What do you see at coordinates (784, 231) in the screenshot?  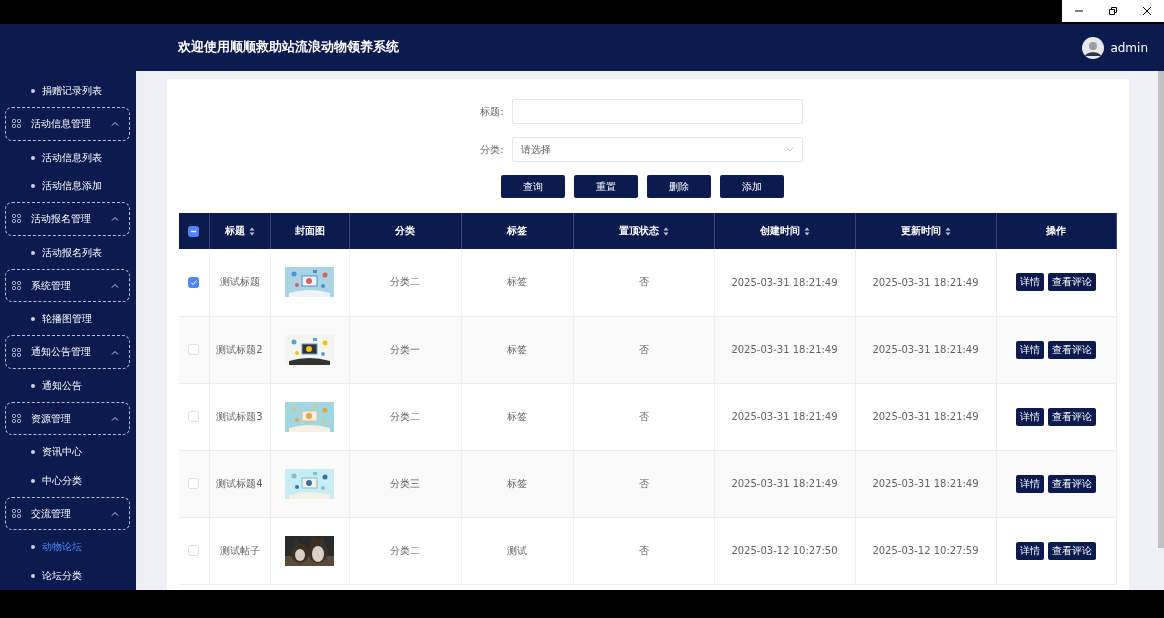 I see `column-header: 创建时间` at bounding box center [784, 231].